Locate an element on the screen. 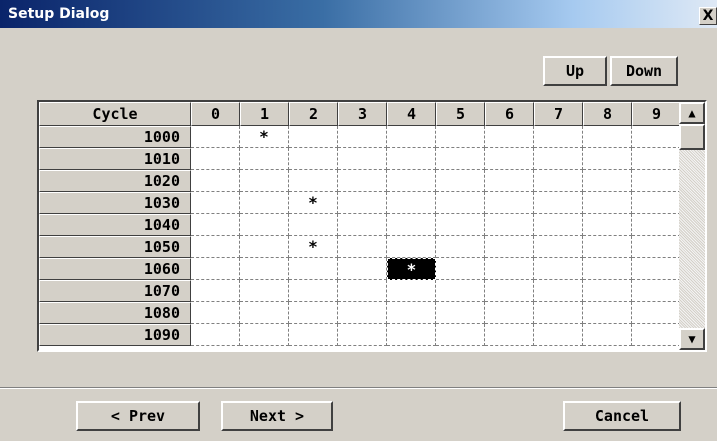  prev-button: < Prev is located at coordinates (138, 416).